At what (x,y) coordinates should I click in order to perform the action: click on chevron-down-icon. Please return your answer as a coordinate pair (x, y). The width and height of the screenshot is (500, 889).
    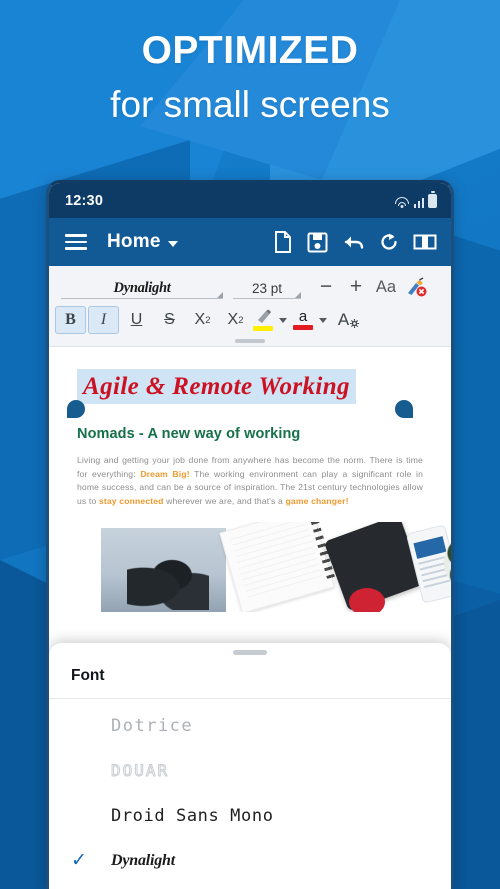
    Looking at the image, I should click on (172, 243).